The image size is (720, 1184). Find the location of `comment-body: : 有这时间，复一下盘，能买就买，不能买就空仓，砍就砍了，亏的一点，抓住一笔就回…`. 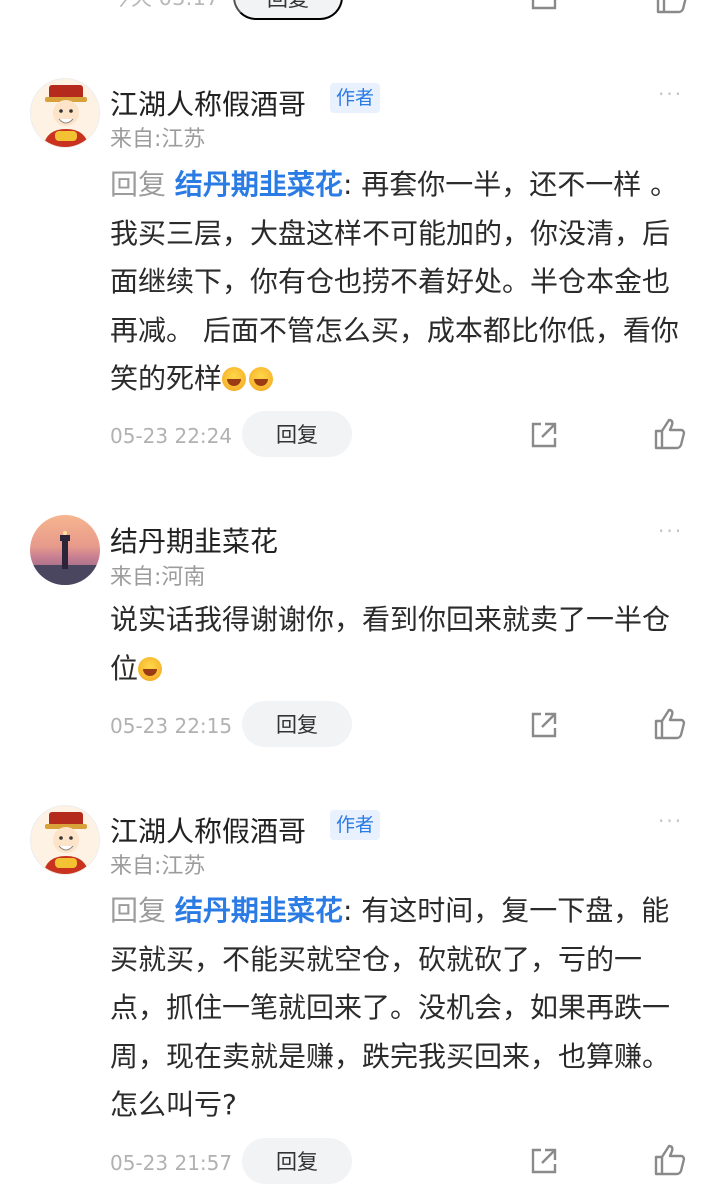

comment-body: : 有这时间，复一下盘，能买就买，不能买就空仓，砍就砍了，亏的一点，抓住一笔就回… is located at coordinates (390, 1007).